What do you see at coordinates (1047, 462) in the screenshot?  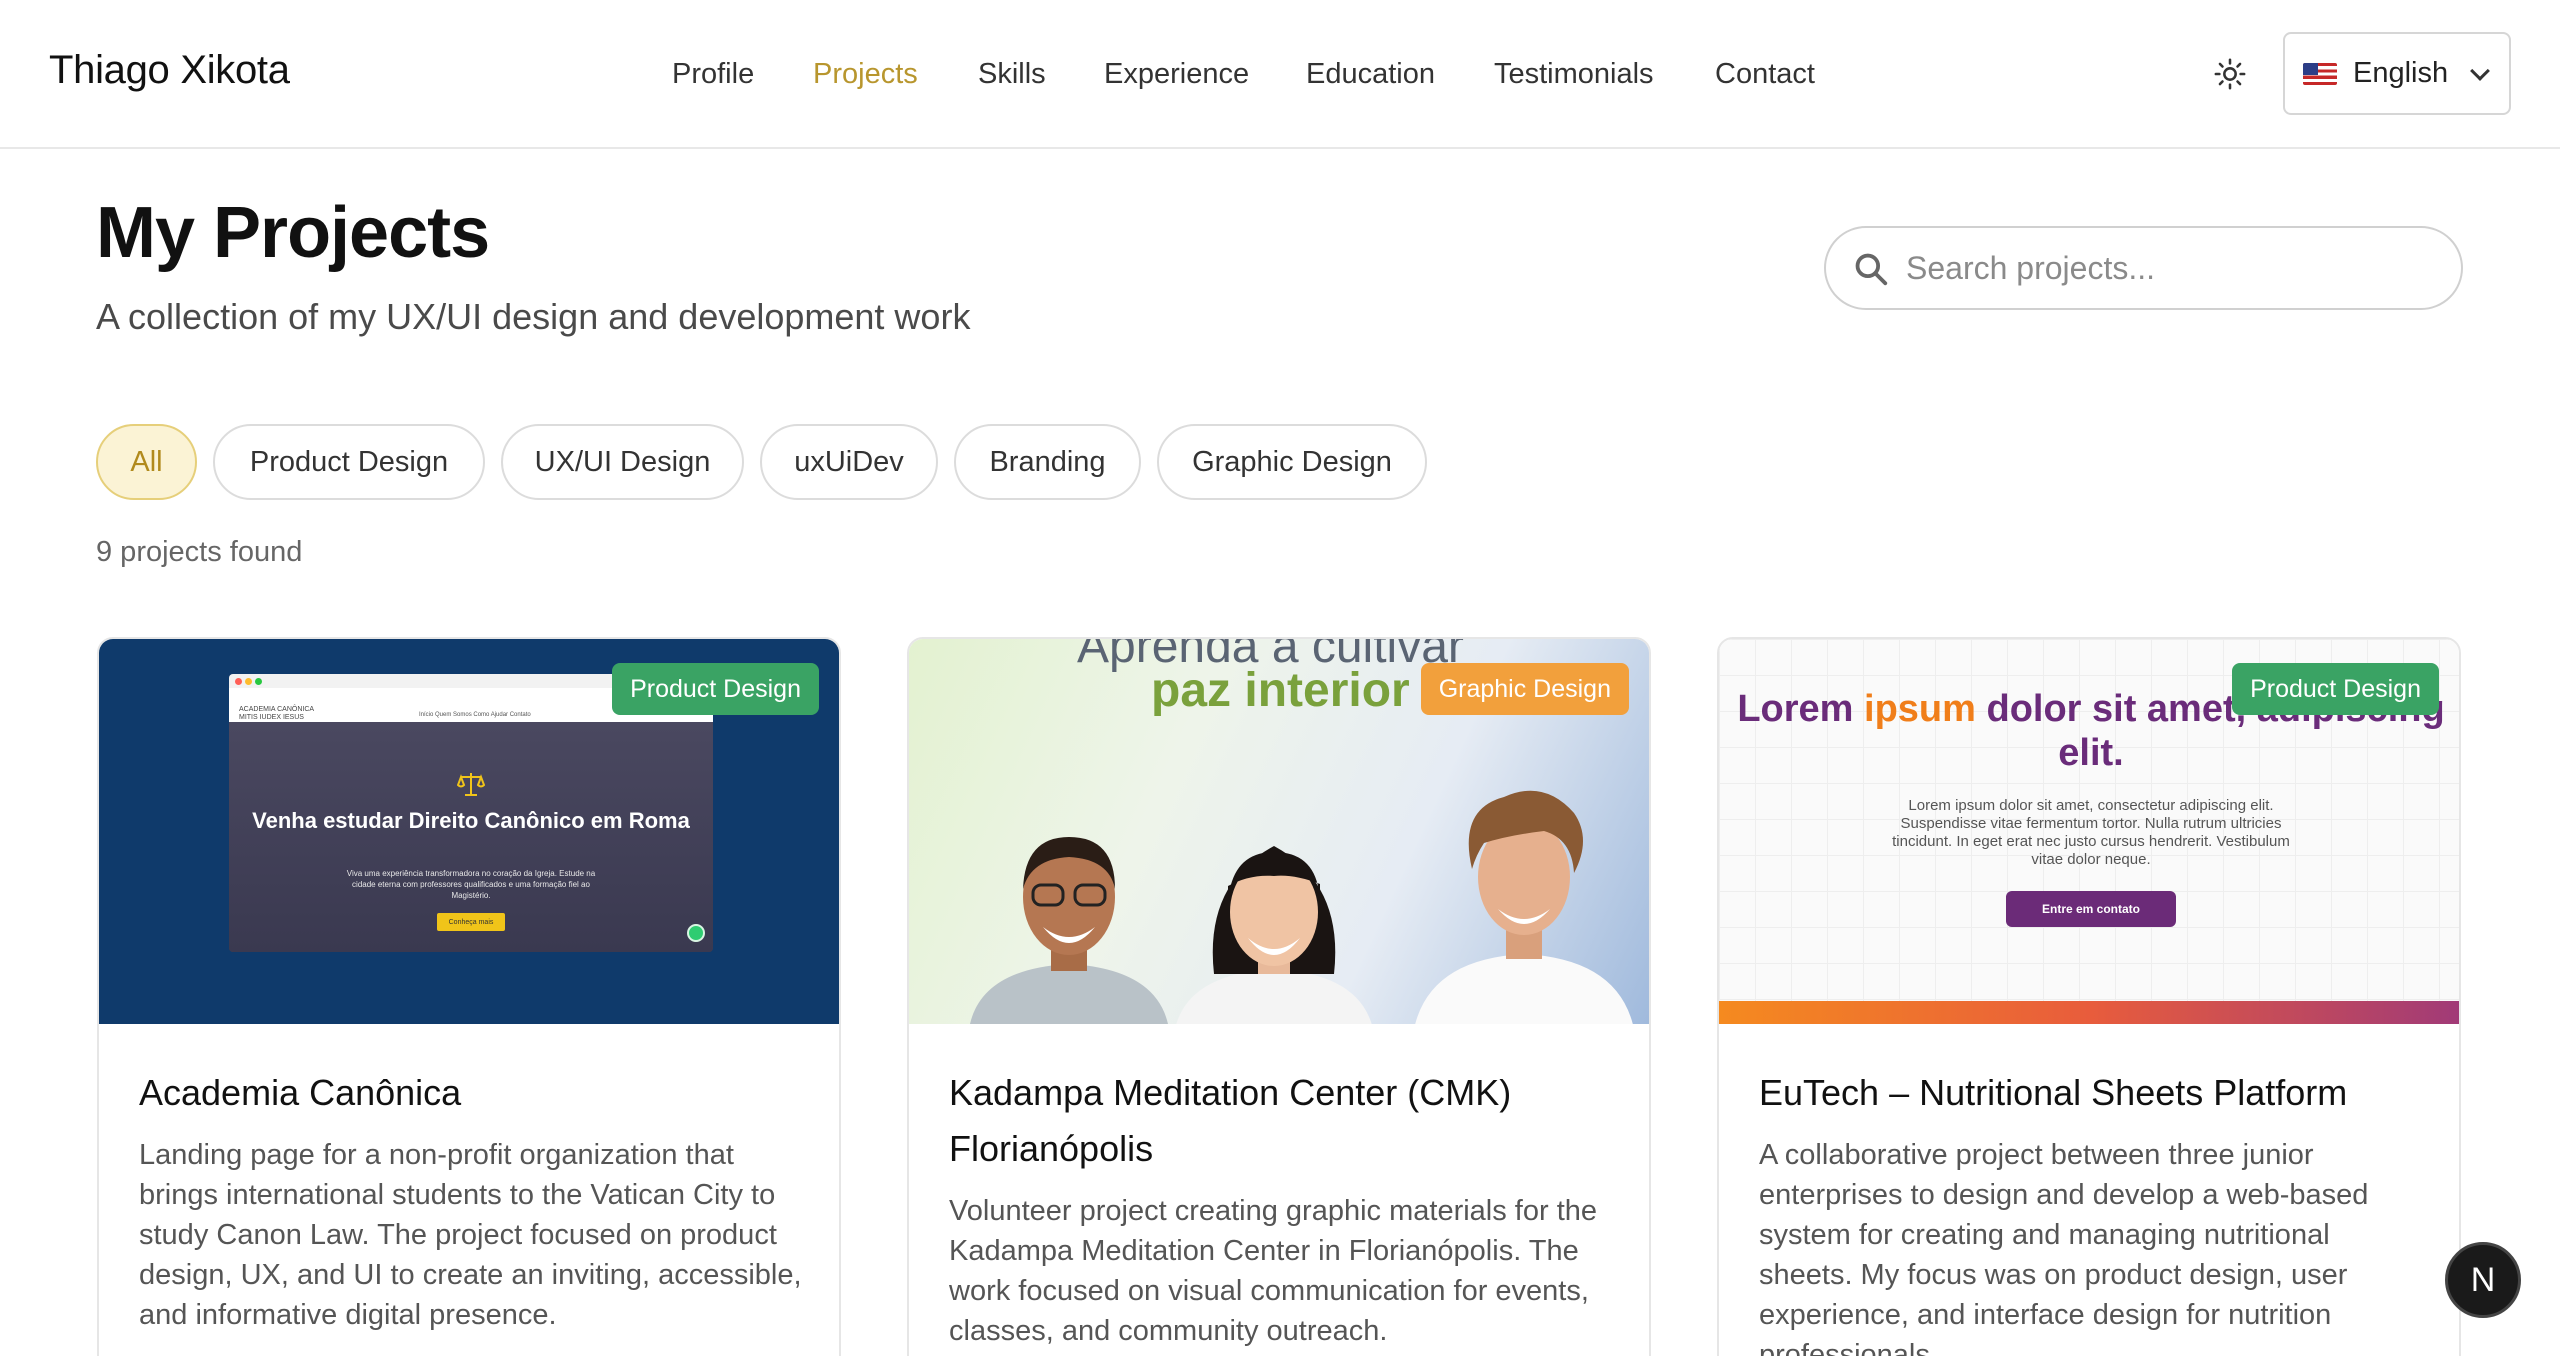 I see `filter-branding: Branding` at bounding box center [1047, 462].